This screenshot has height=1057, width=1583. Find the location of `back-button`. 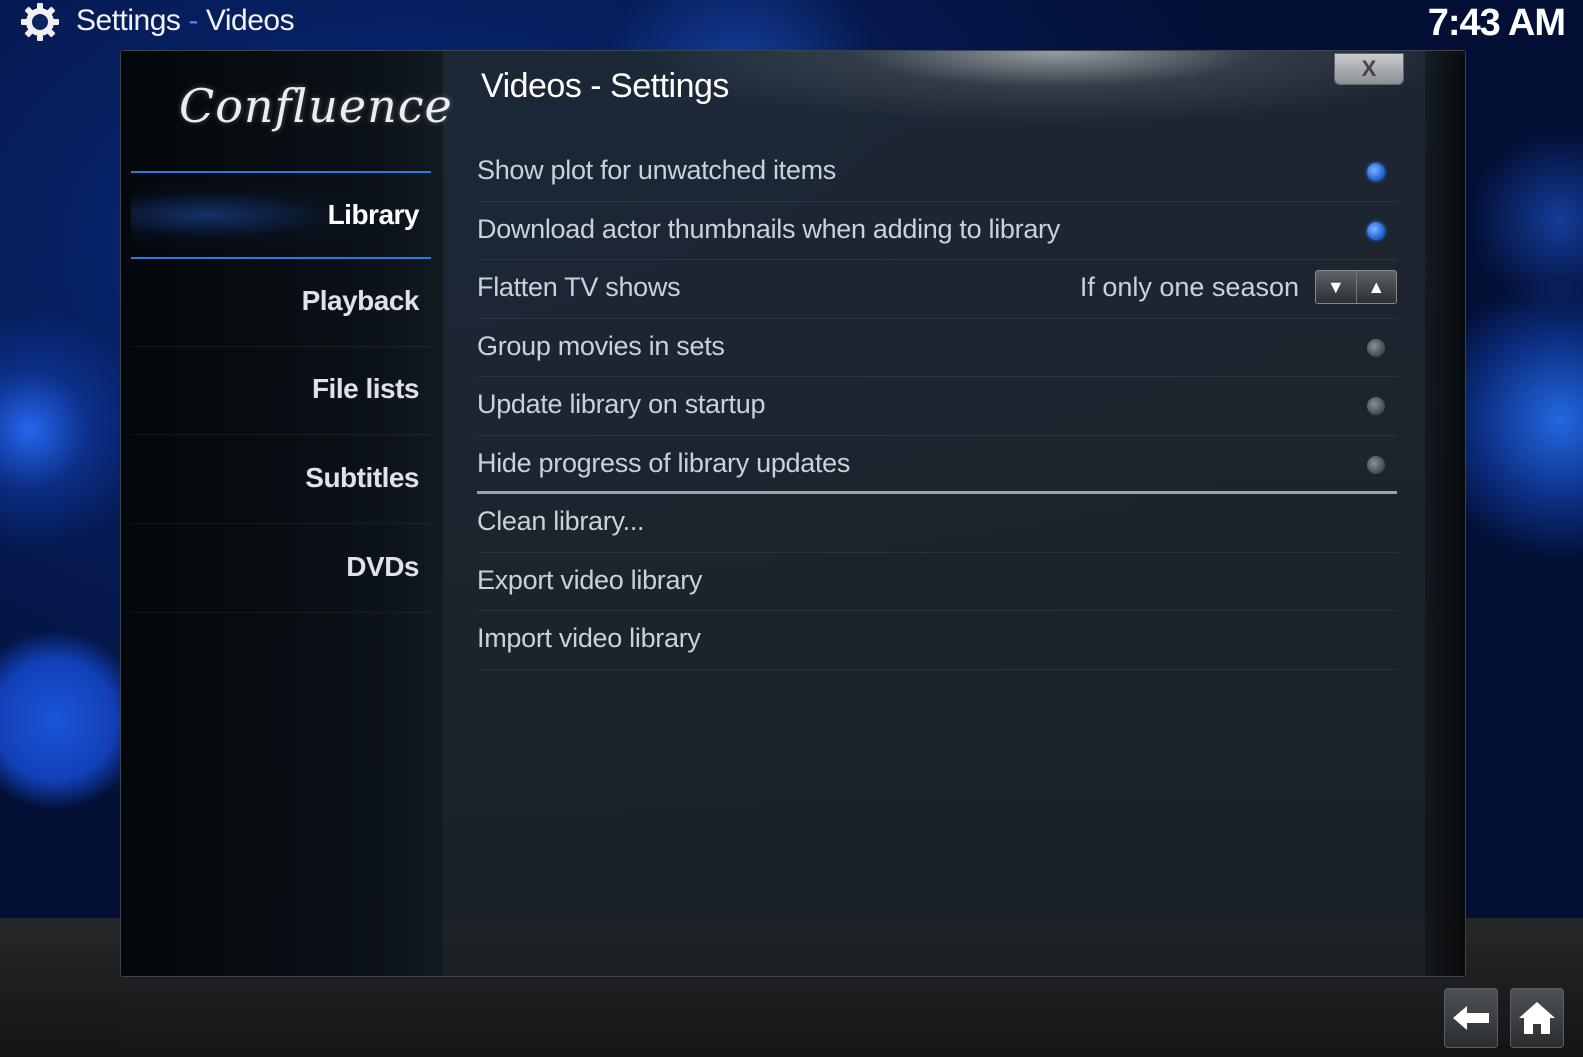

back-button is located at coordinates (1471, 1018).